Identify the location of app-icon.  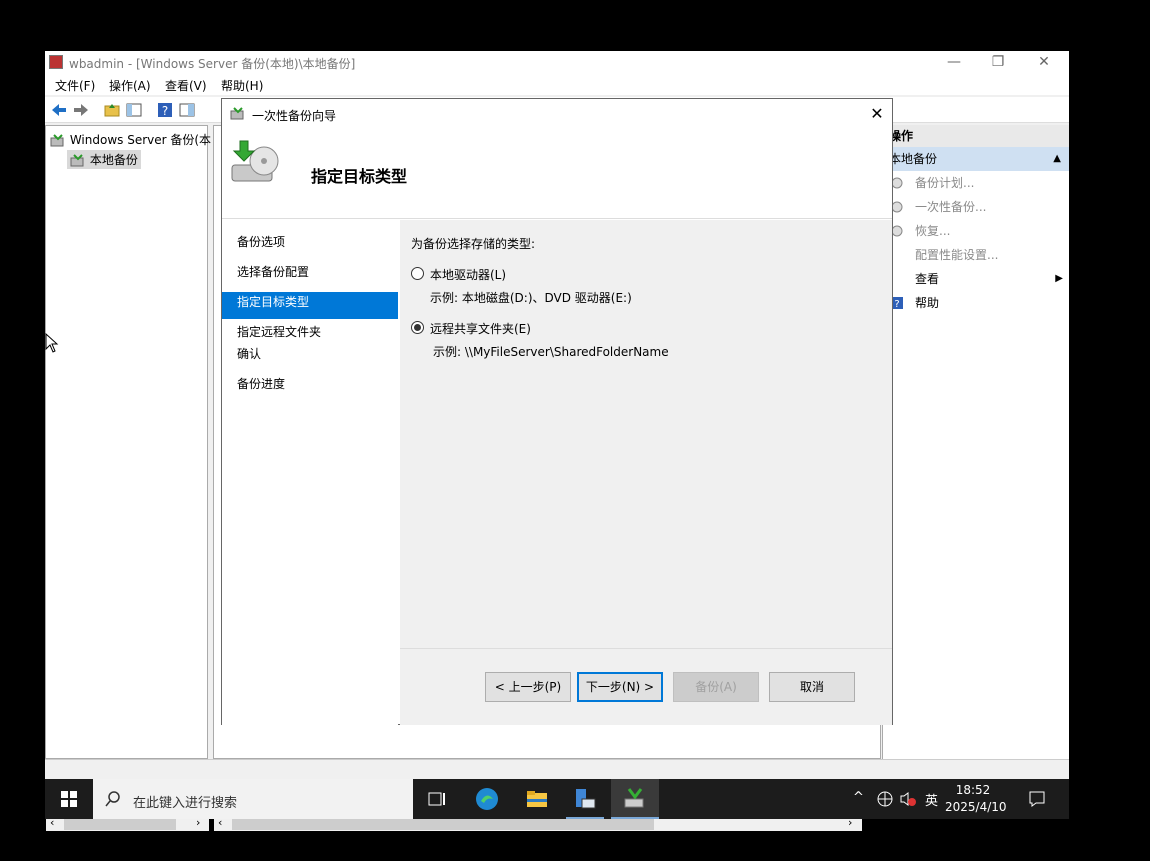
(56, 62).